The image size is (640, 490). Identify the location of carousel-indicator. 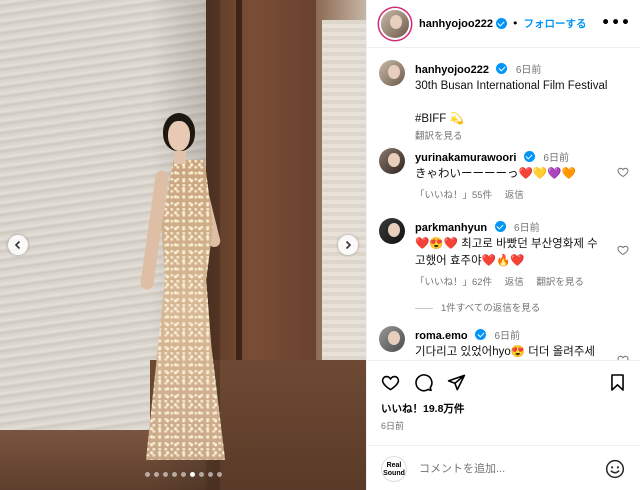
(183, 474).